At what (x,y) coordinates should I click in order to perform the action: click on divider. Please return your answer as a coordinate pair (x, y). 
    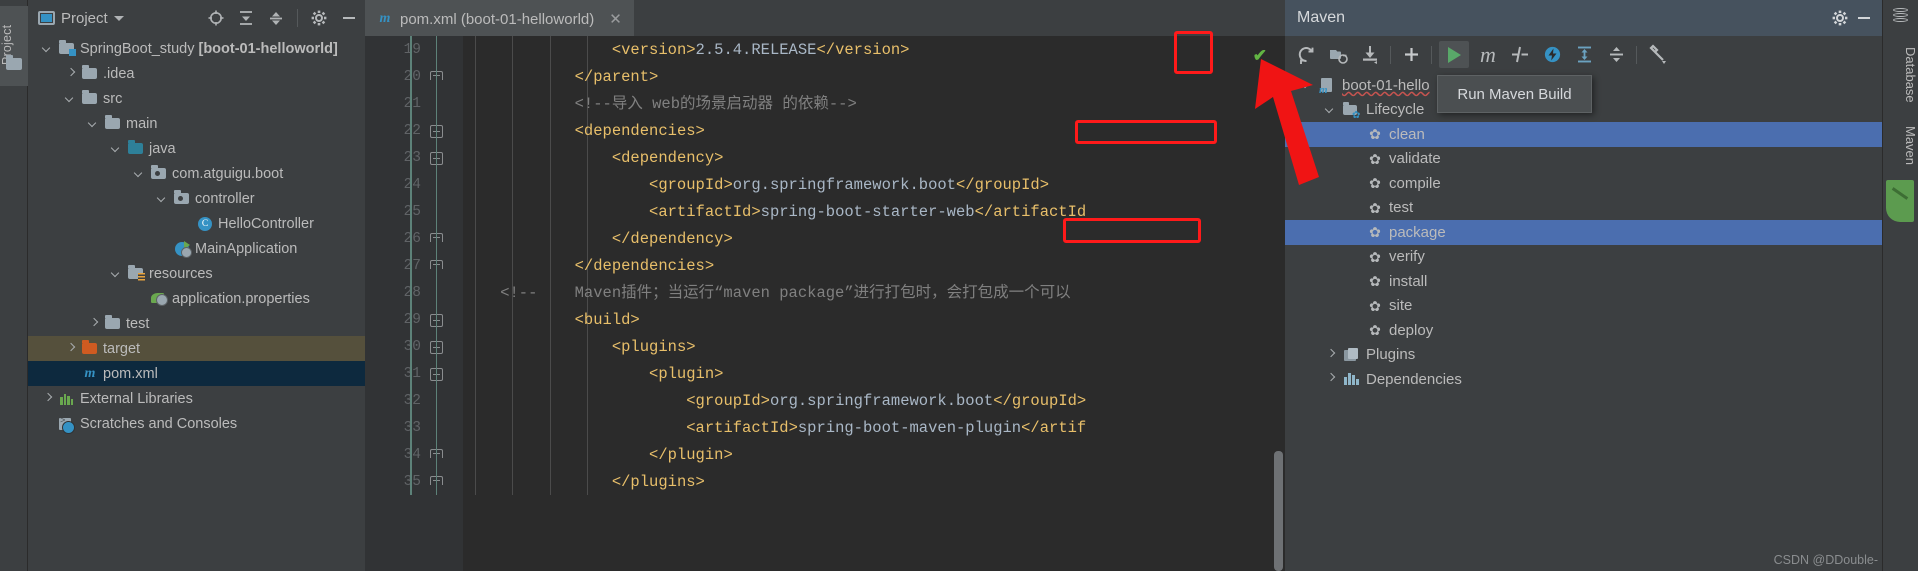
    Looking at the image, I should click on (1636, 54).